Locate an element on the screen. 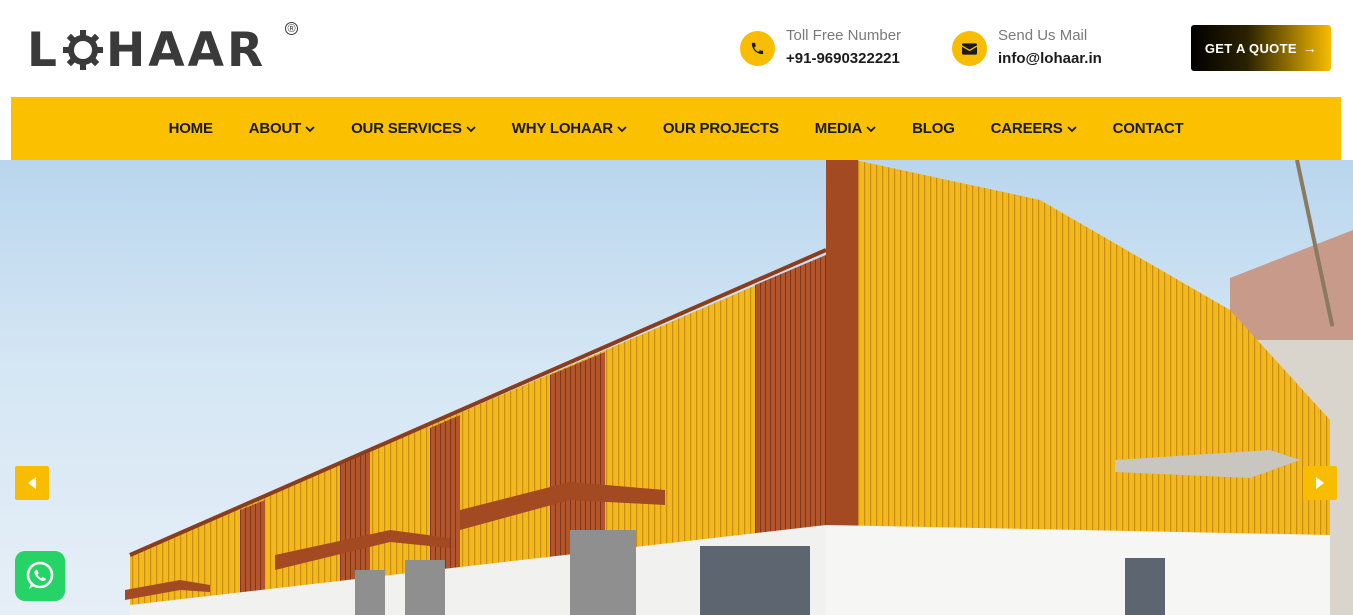  whatsapp-button is located at coordinates (40, 576).